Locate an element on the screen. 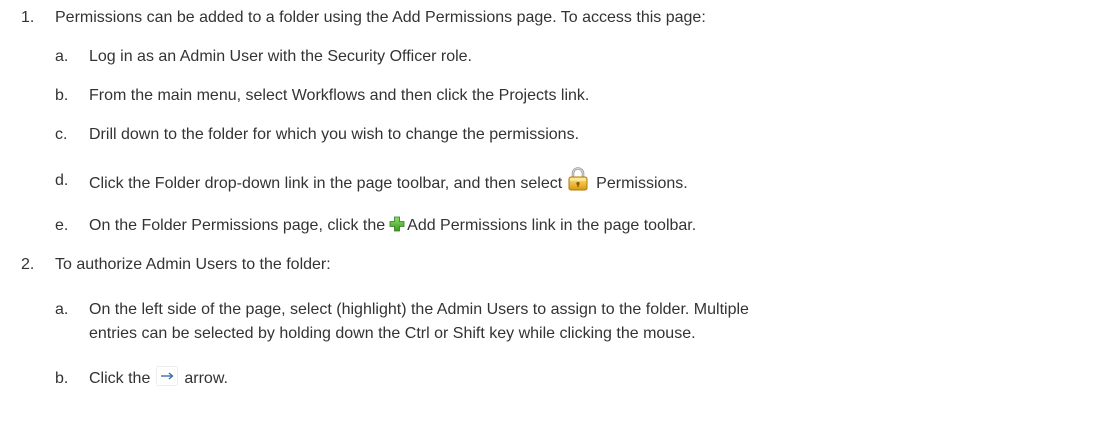 The height and width of the screenshot is (444, 1099). substep-text: Click the arrow. is located at coordinates (158, 377).